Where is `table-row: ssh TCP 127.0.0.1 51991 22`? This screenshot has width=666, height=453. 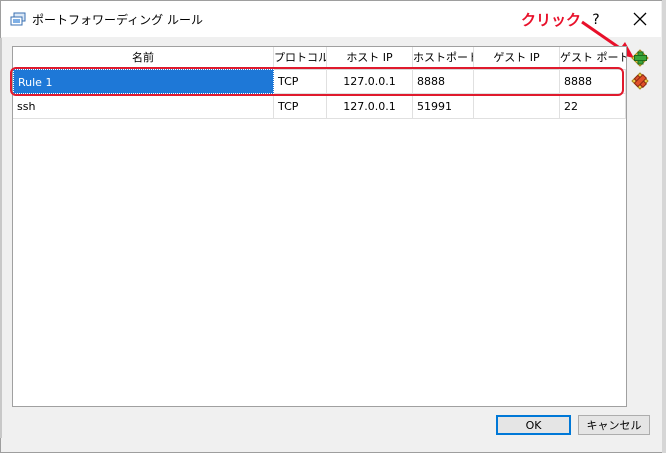 table-row: ssh TCP 127.0.0.1 51991 22 is located at coordinates (319, 106).